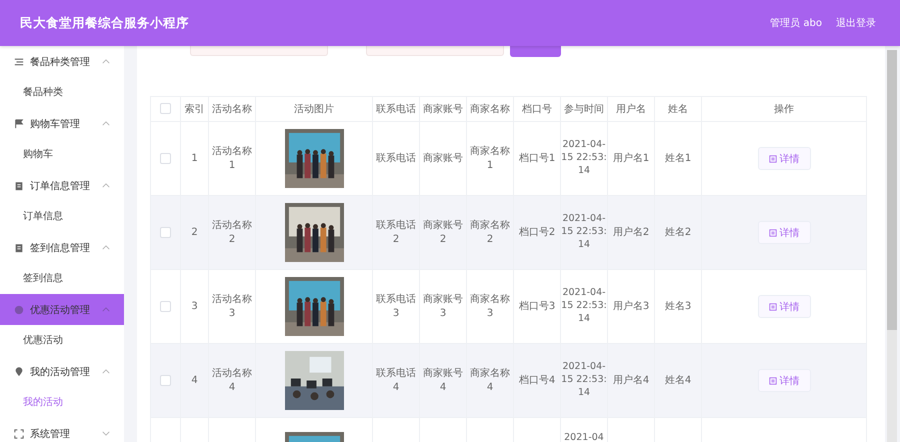 This screenshot has width=900, height=442. Describe the element at coordinates (892, 246) in the screenshot. I see `scrollbar` at that location.